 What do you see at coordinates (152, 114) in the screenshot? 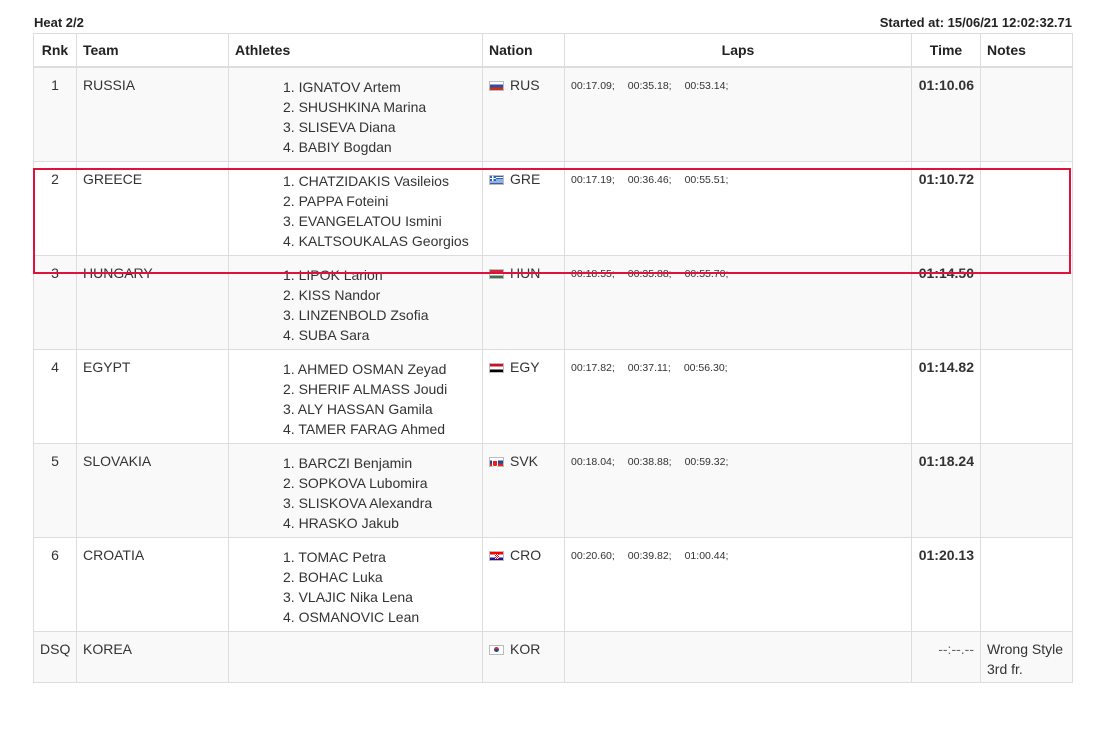
I see `team-cell: RUSSIA` at bounding box center [152, 114].